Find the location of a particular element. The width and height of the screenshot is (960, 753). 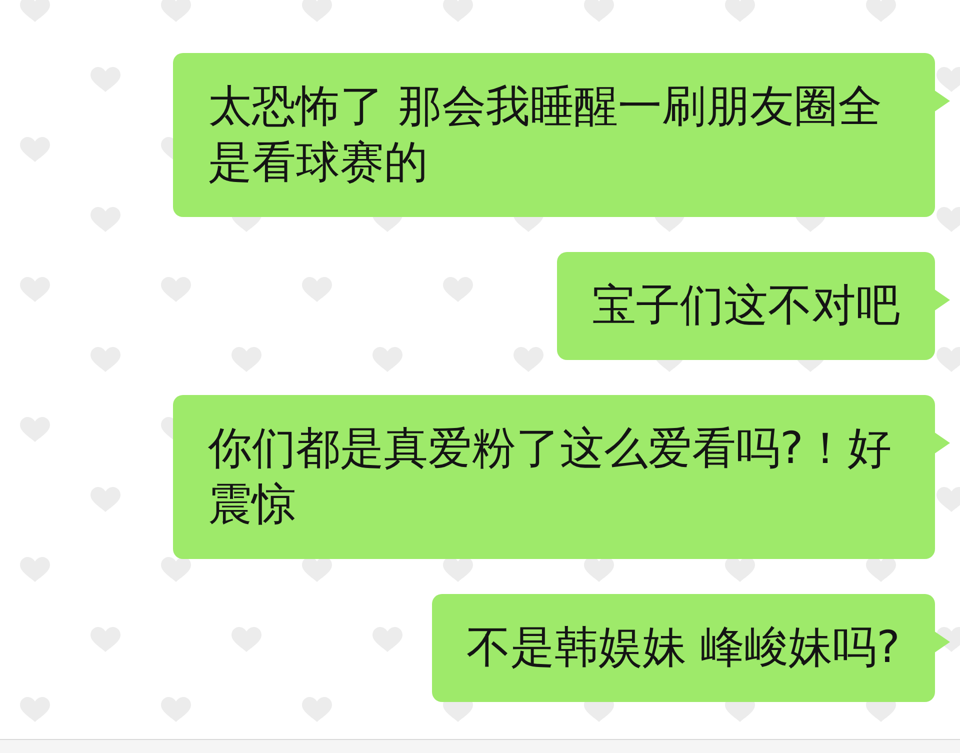

message-text: 宝子们这不对吧 is located at coordinates (746, 305).